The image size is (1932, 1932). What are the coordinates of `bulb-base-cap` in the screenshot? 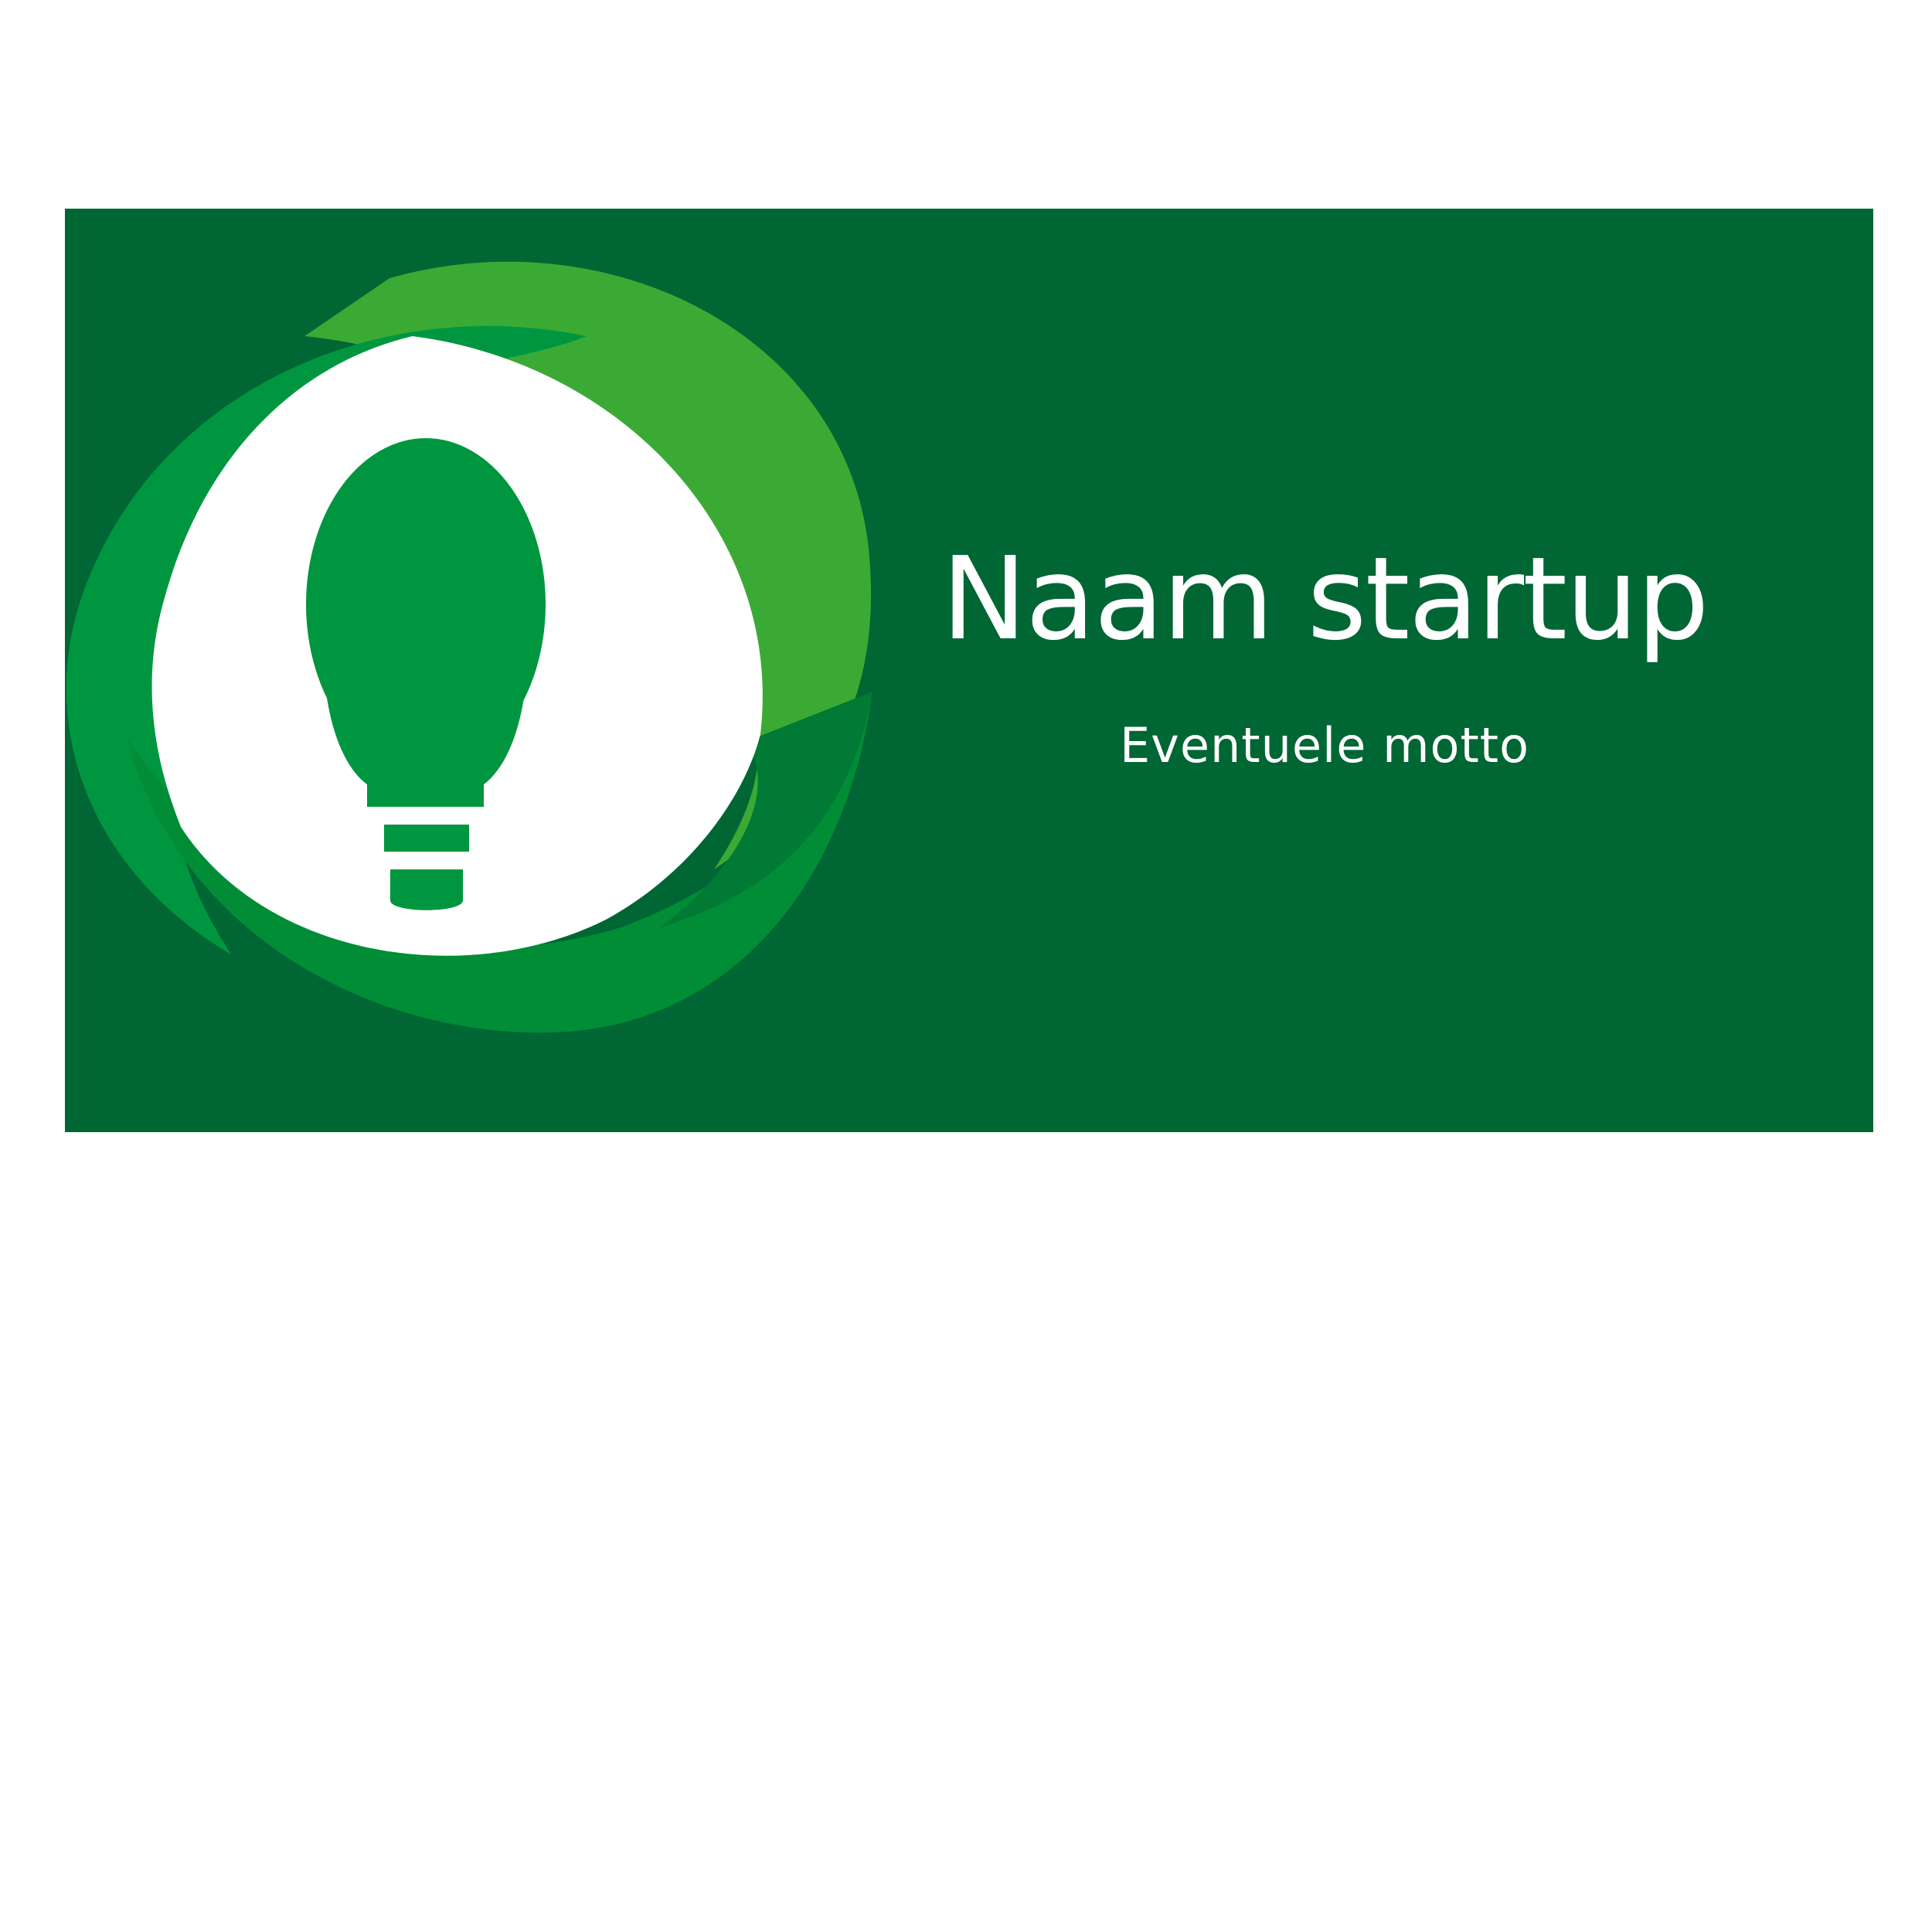 It's located at (427, 890).